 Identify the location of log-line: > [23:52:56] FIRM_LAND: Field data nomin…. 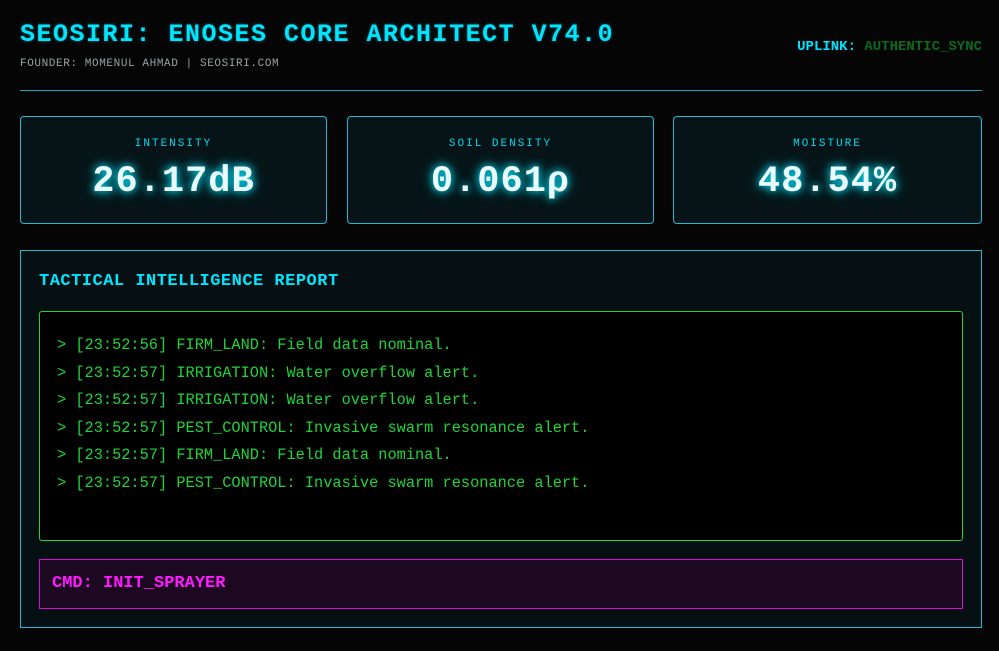
(254, 345).